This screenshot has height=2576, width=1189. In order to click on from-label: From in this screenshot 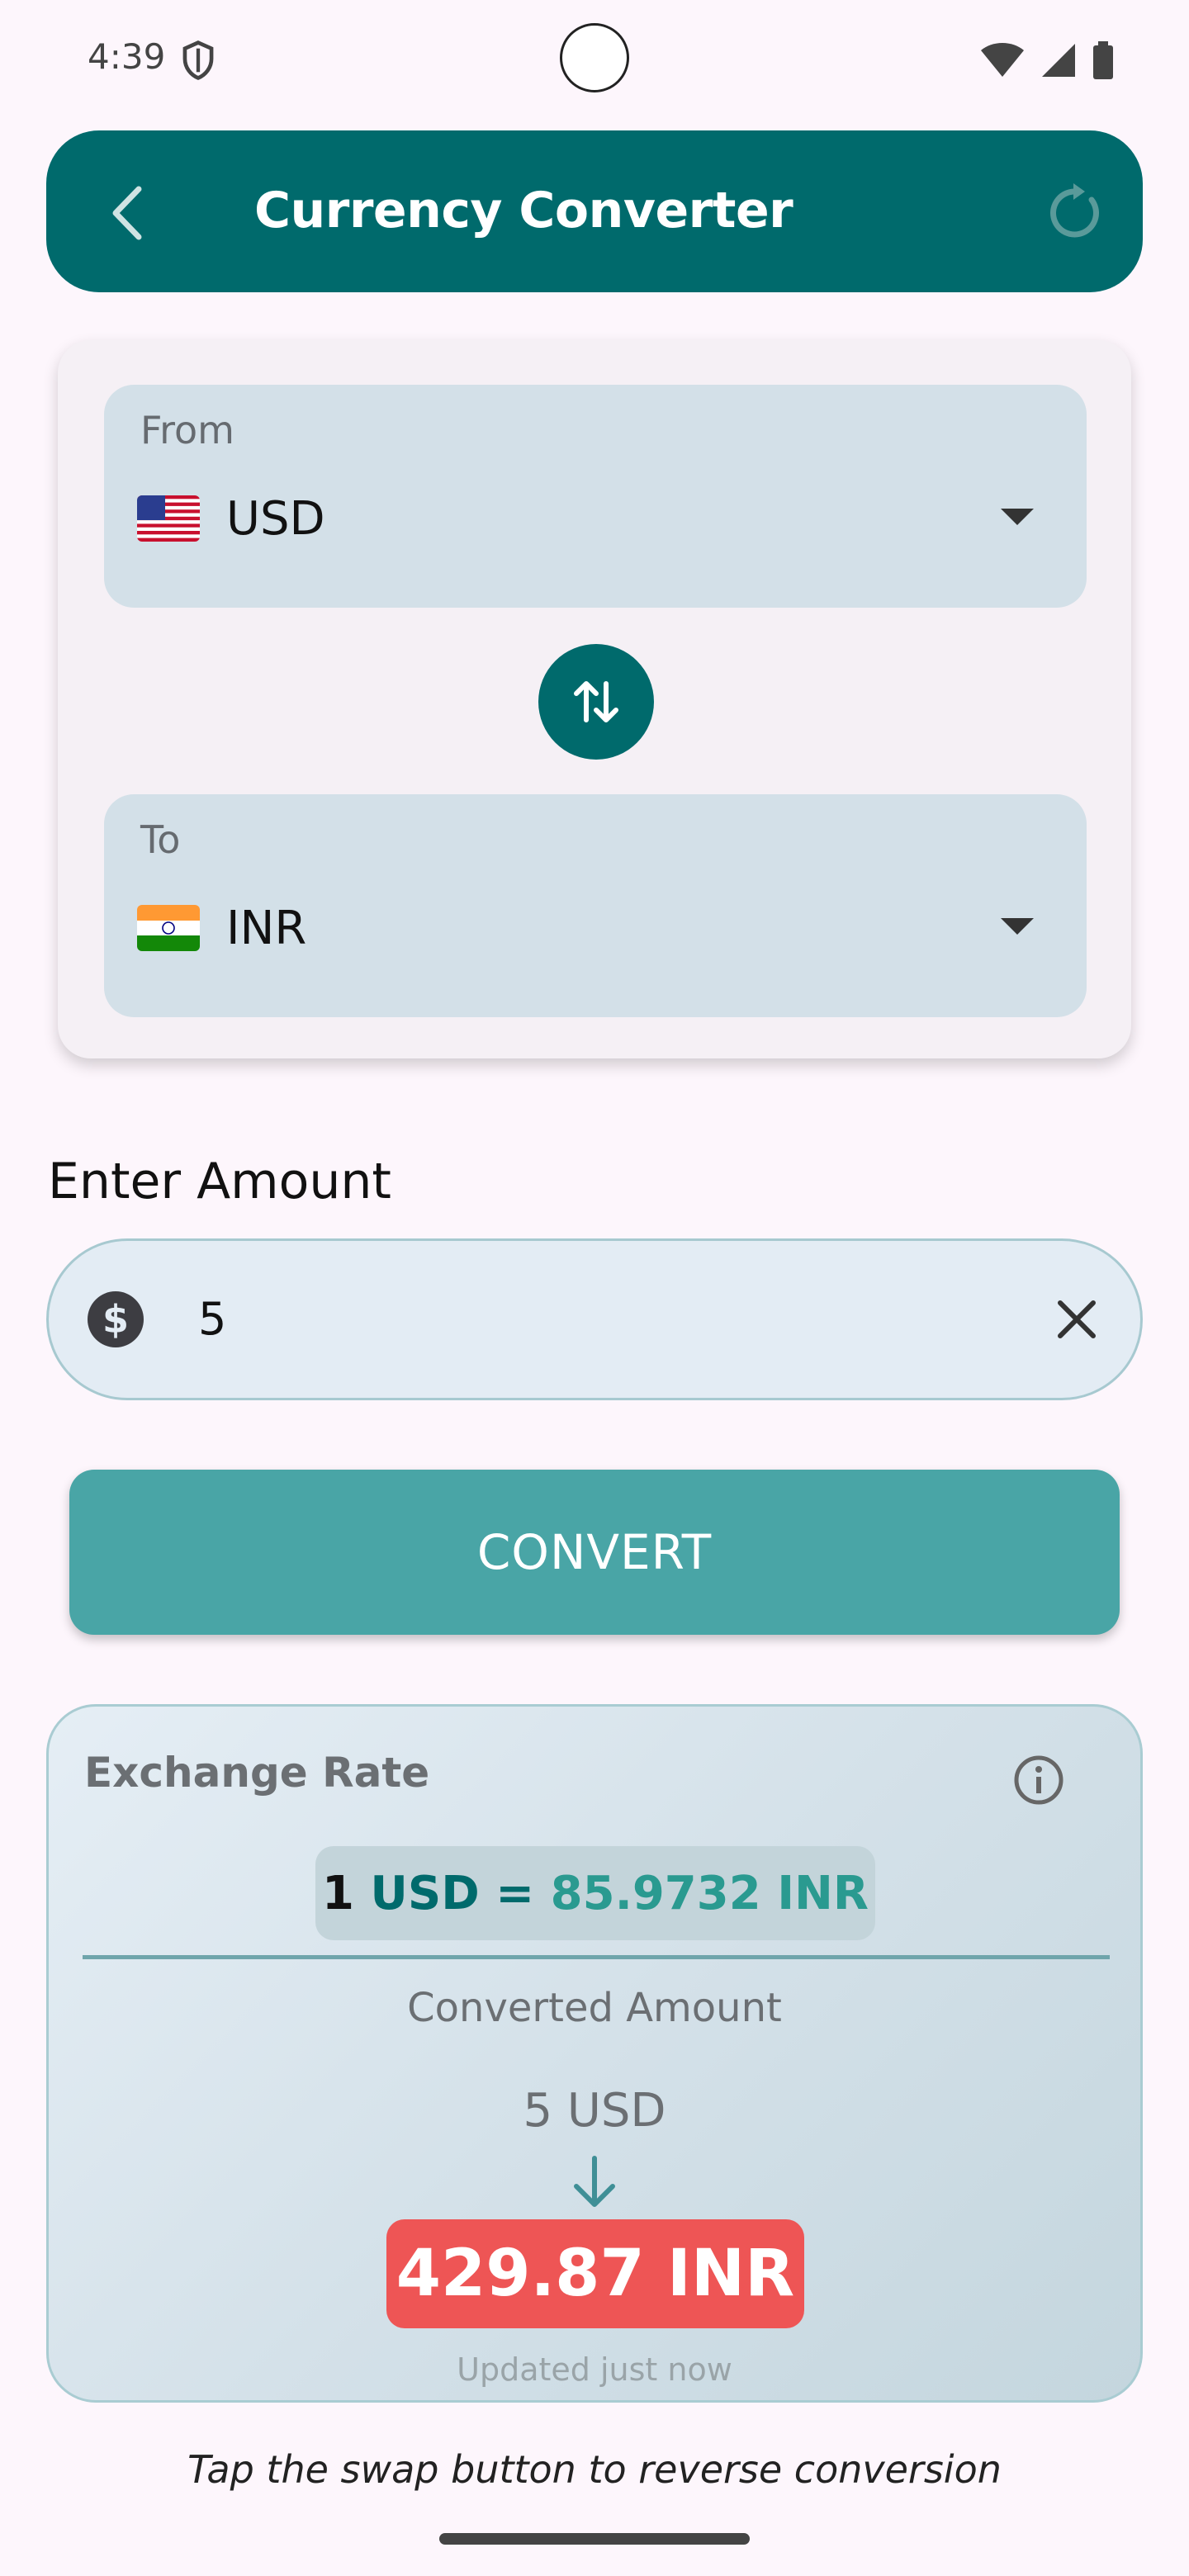, I will do `click(187, 430)`.